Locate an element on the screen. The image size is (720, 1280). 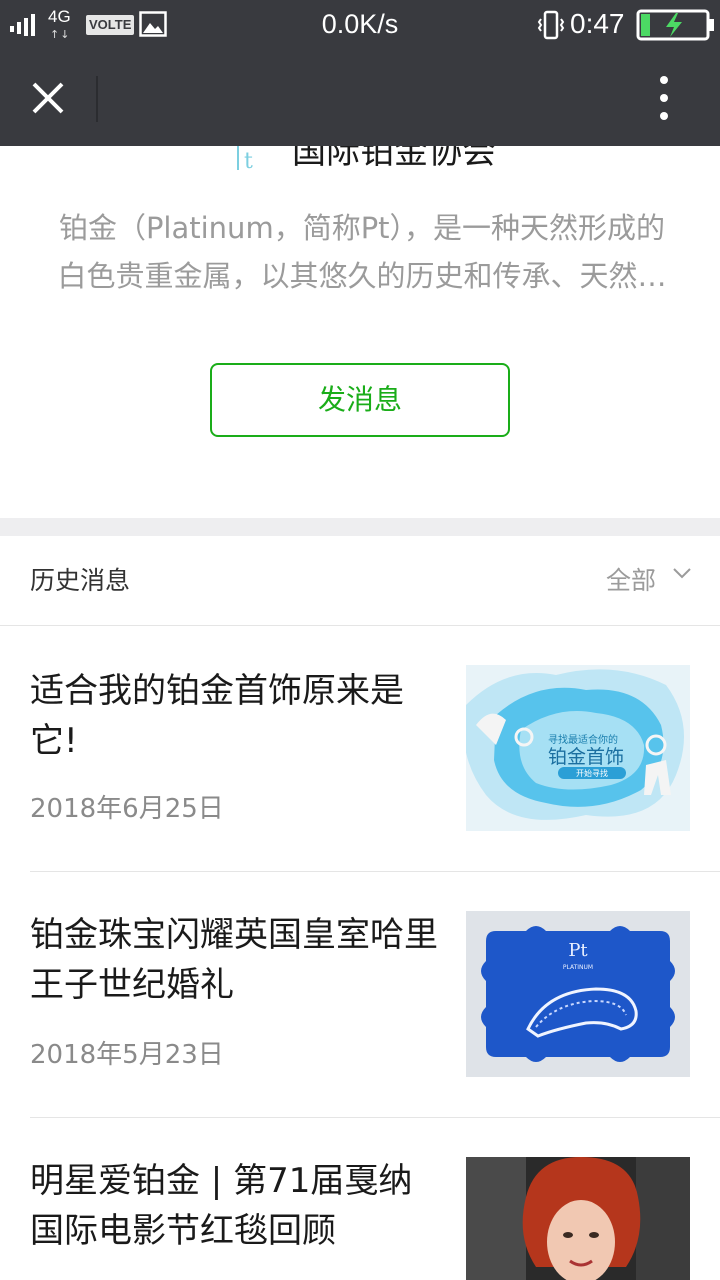
article-title: 明星爱铂金 | 第71届戛纳国际电影节红毯回顾 is located at coordinates (235, 1206).